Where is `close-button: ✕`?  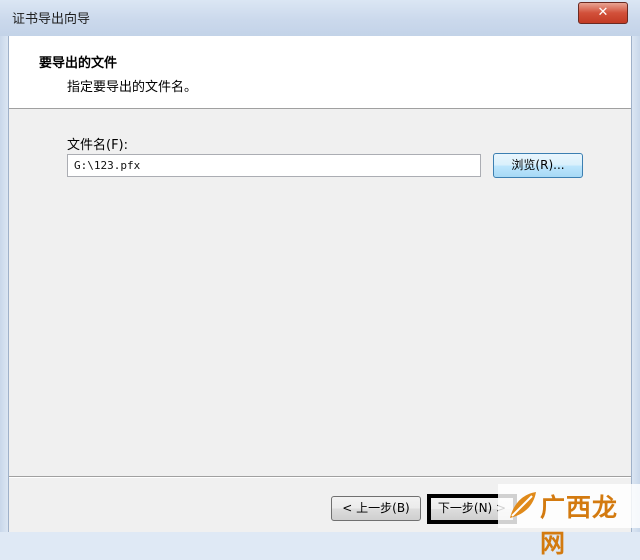 close-button: ✕ is located at coordinates (603, 13).